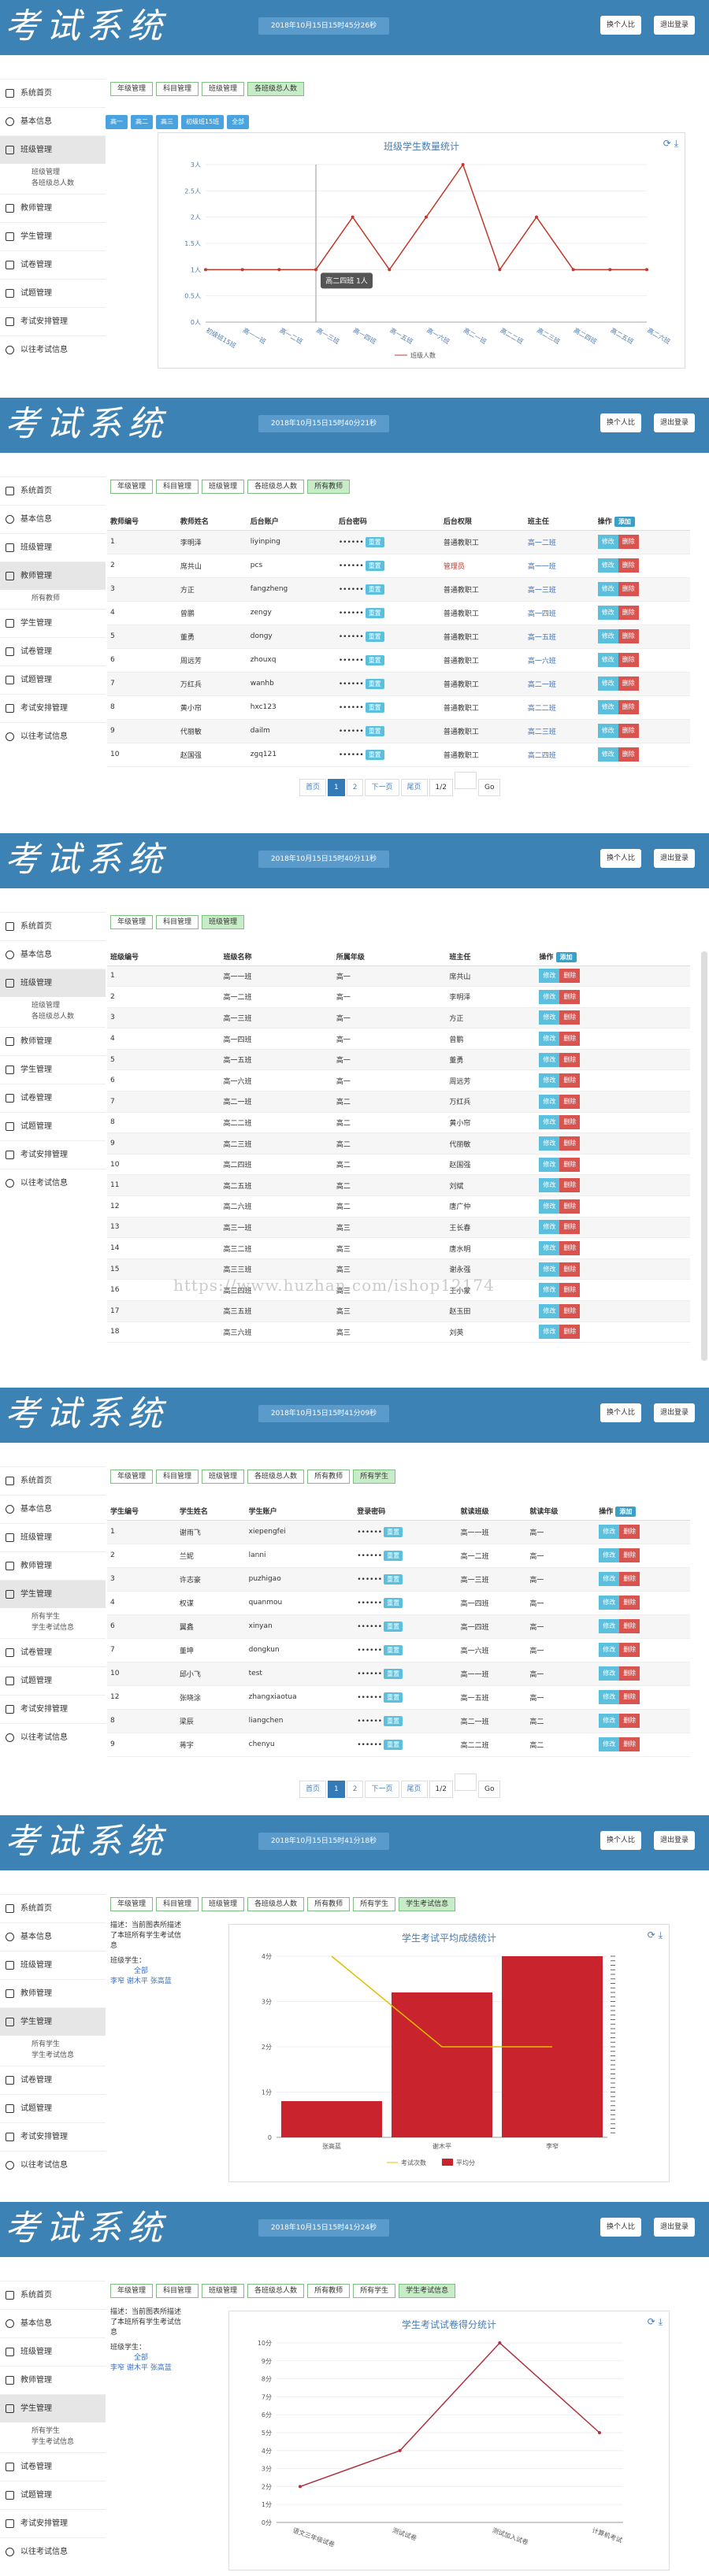  Describe the element at coordinates (414, 787) in the screenshot. I see `page-last: 尾页` at that location.